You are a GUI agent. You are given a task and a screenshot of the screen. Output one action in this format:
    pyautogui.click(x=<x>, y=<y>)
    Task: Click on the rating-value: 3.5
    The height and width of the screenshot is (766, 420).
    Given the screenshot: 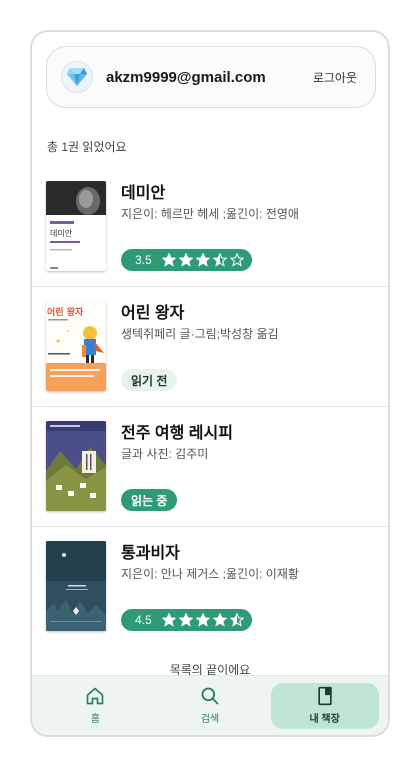 What is the action you would take?
    pyautogui.click(x=143, y=260)
    